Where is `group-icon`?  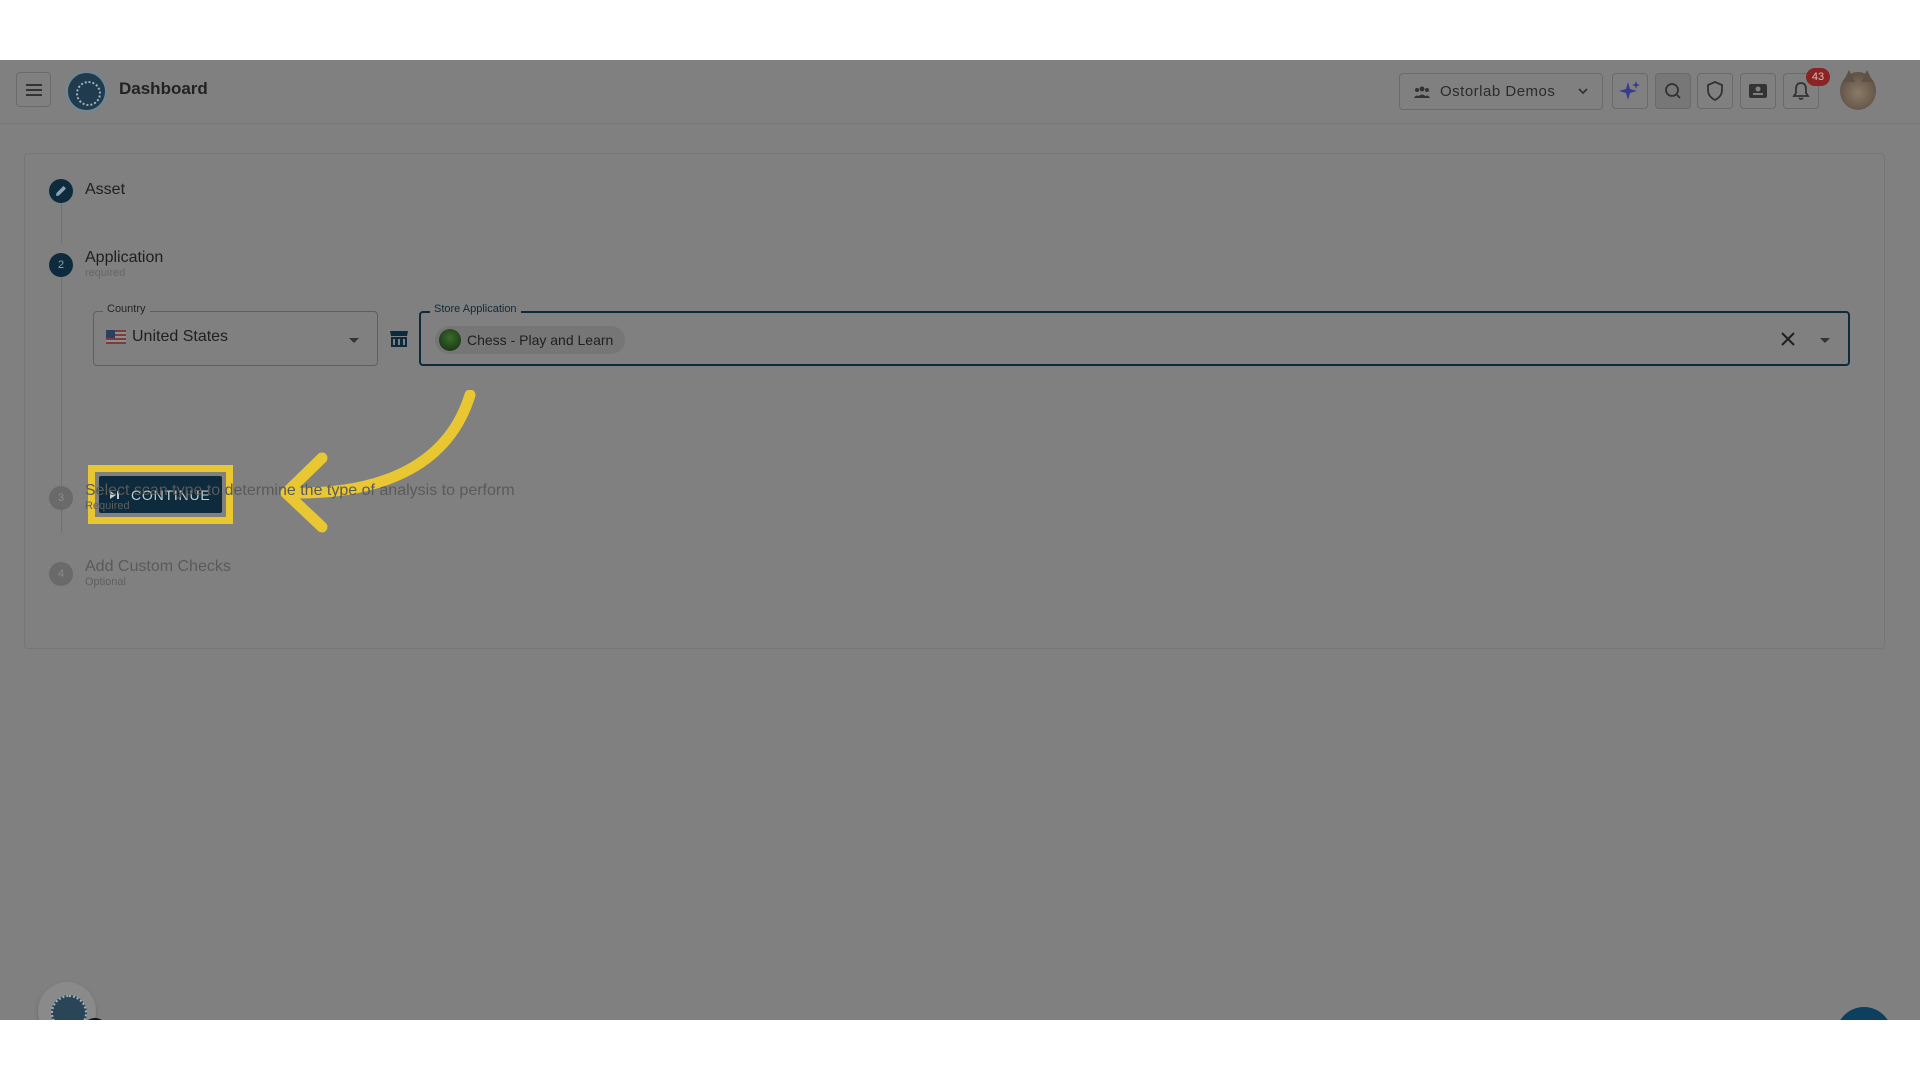
group-icon is located at coordinates (1422, 92).